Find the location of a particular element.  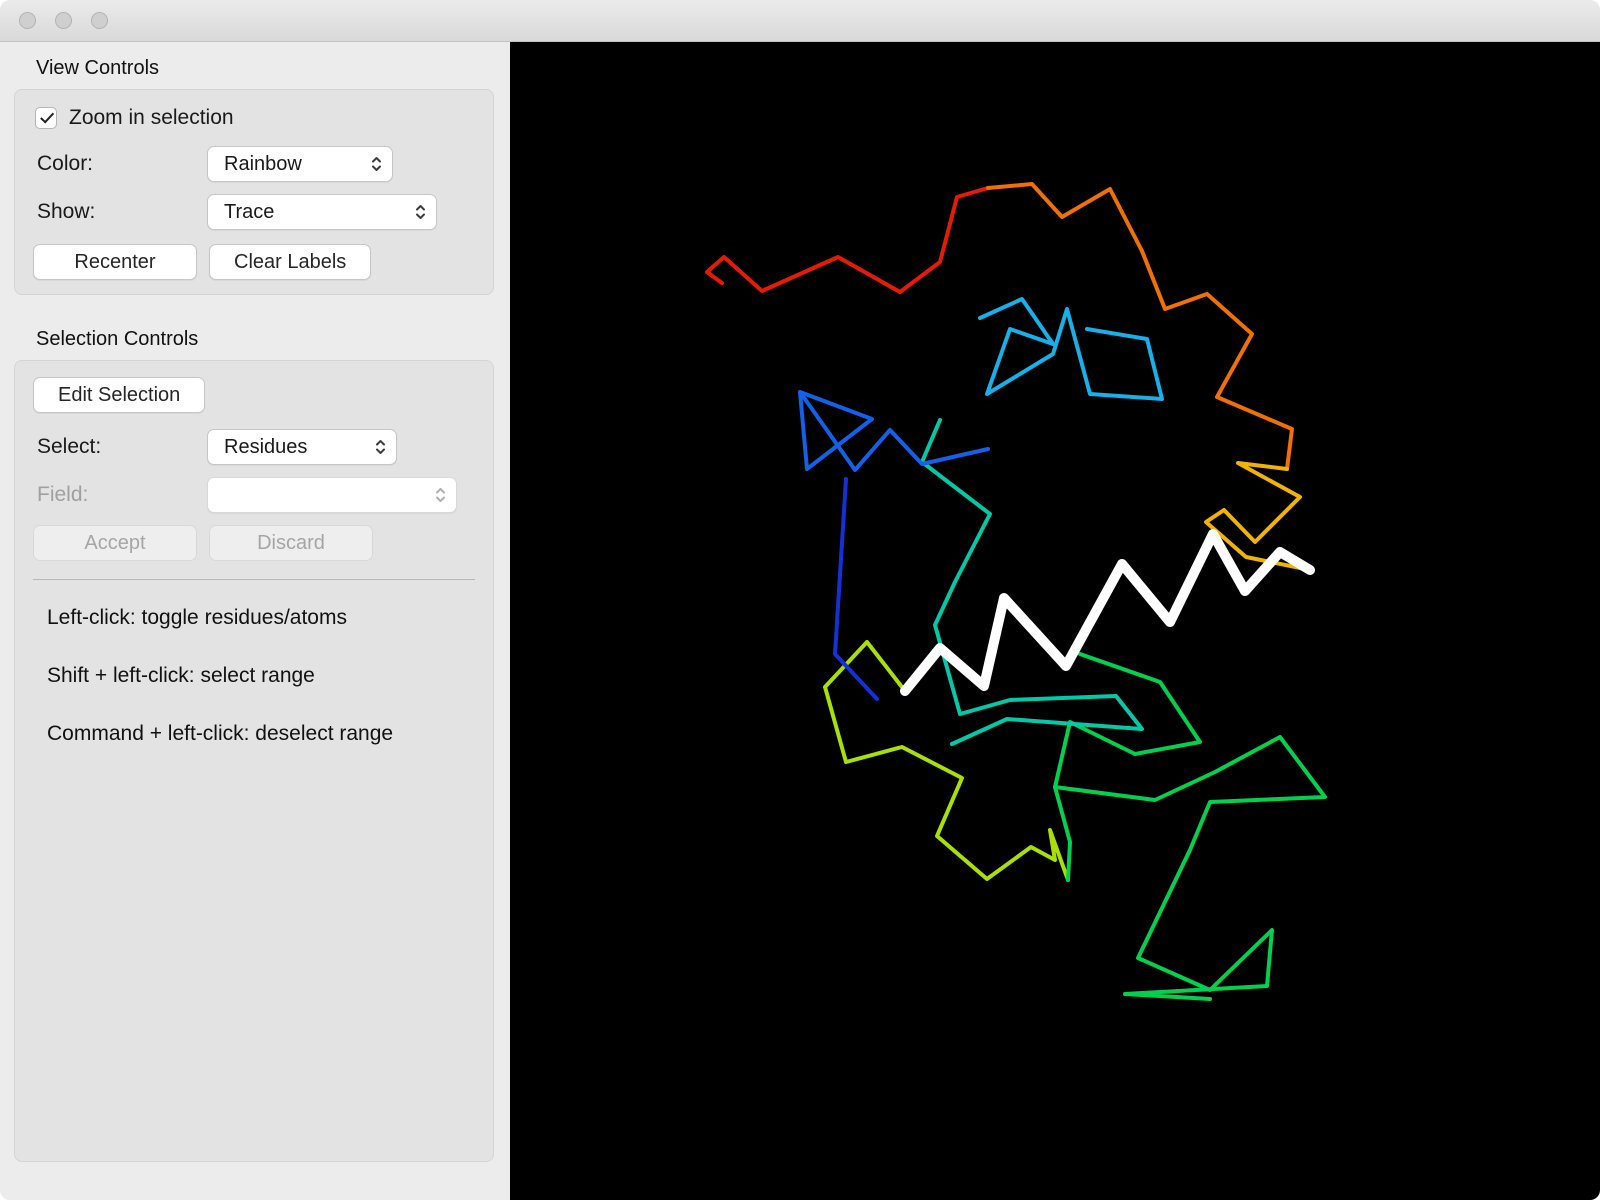

selection-buttons-row: Accept Discard is located at coordinates (255, 543).